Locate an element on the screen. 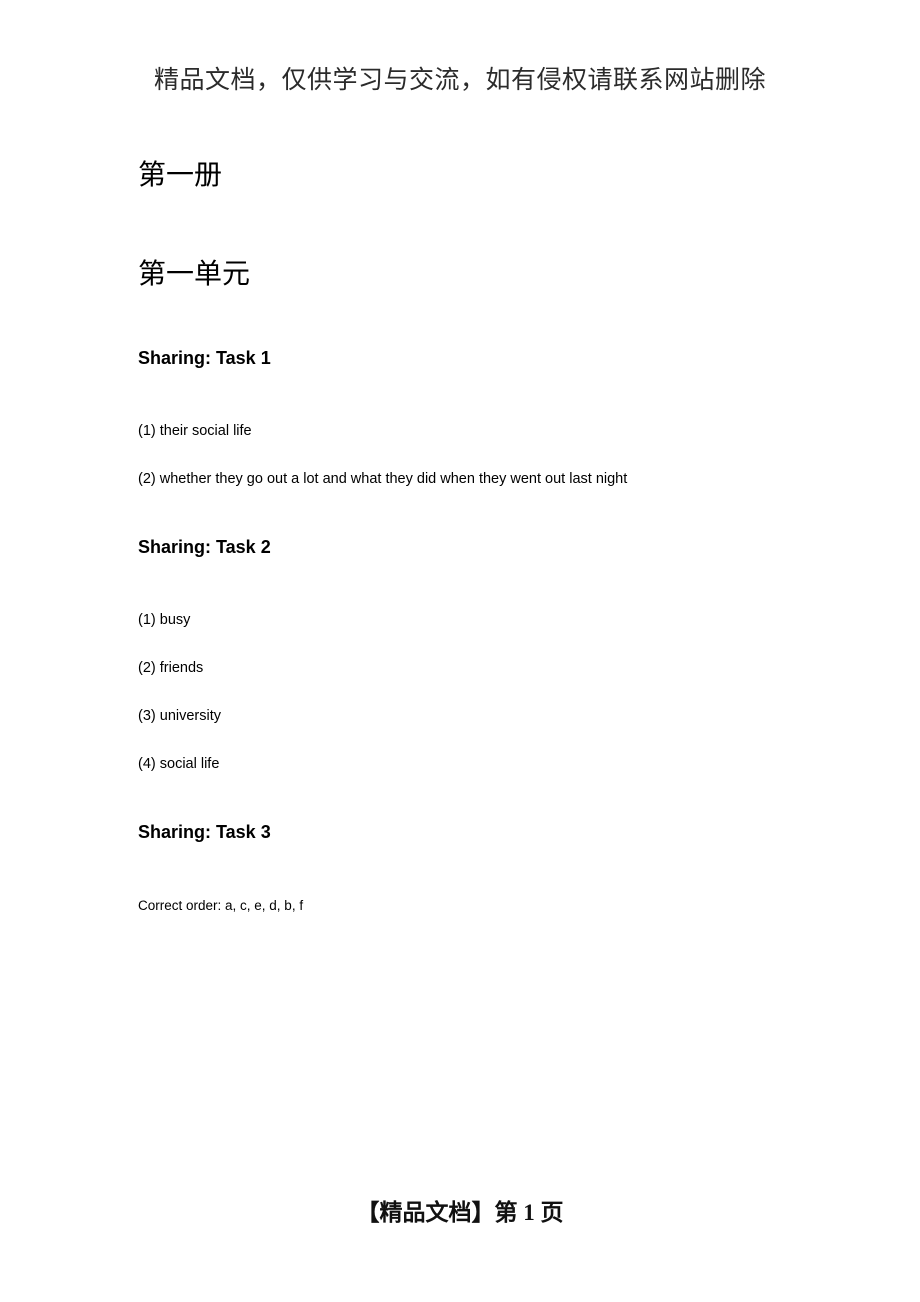 Image resolution: width=920 pixels, height=1302 pixels. answer-line: (4) social life is located at coordinates (179, 764).